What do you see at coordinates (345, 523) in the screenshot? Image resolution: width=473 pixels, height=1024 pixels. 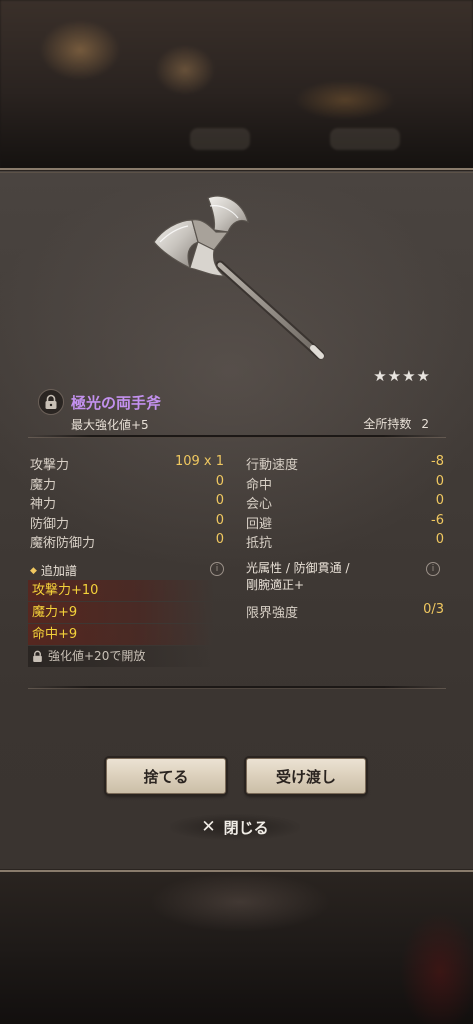 I see `stat-row-evasion: 回避 -6` at bounding box center [345, 523].